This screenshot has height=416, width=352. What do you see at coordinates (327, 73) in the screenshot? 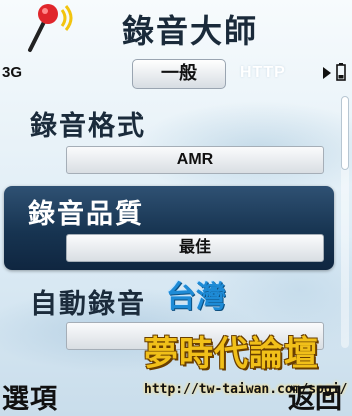
I see `tab-next-arrow-icon` at bounding box center [327, 73].